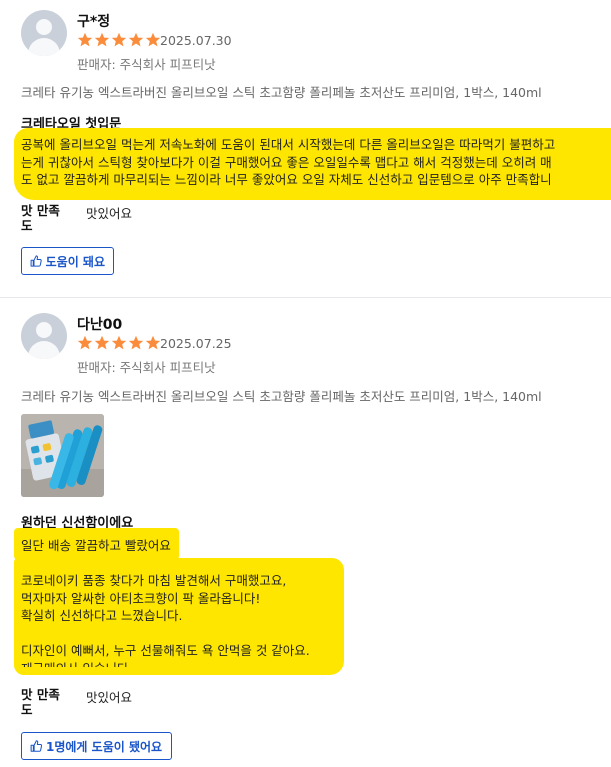 This screenshot has height=767, width=611. What do you see at coordinates (305, 297) in the screenshot?
I see `review-divider` at bounding box center [305, 297].